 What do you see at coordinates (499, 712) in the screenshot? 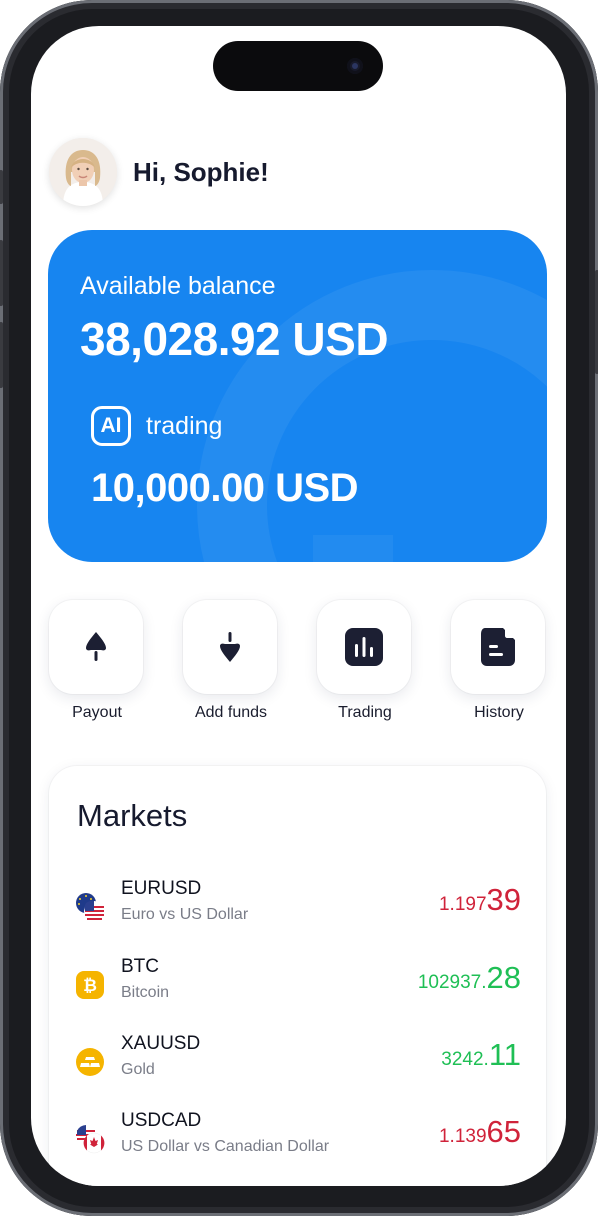
I see `history-label: History` at bounding box center [499, 712].